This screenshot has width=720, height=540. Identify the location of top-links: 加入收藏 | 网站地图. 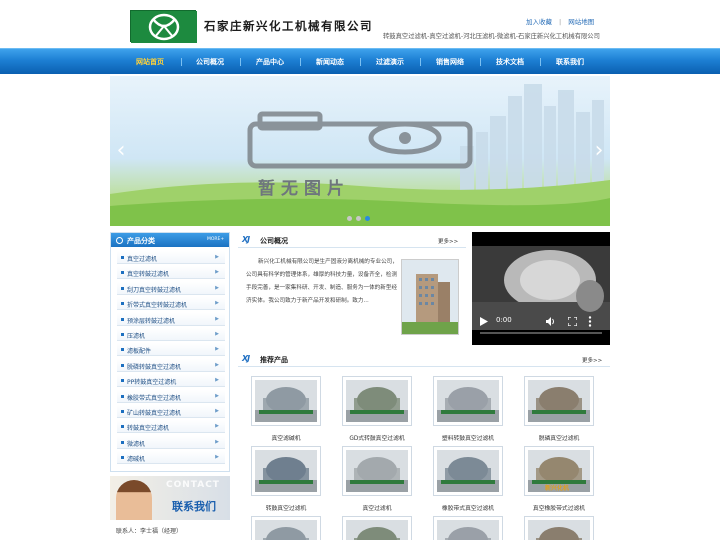
(560, 21).